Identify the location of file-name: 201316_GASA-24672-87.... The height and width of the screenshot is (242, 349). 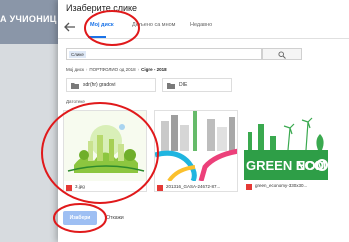
(193, 186).